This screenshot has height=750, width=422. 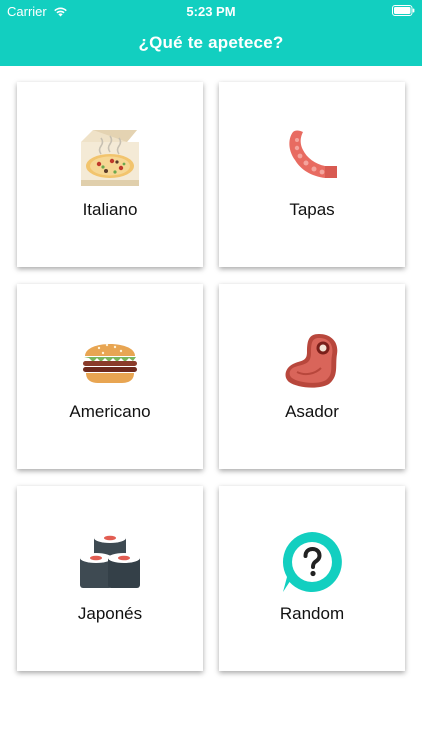 I want to click on status-bar: Carrier 5:23 PM, so click(x=211, y=11).